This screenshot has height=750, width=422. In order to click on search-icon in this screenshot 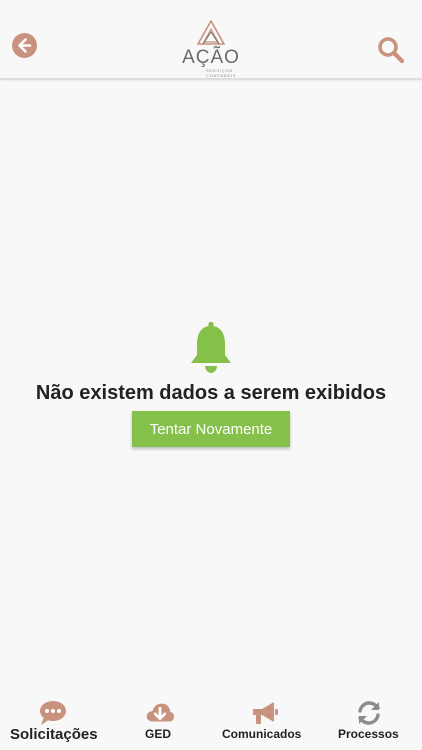, I will do `click(391, 50)`.